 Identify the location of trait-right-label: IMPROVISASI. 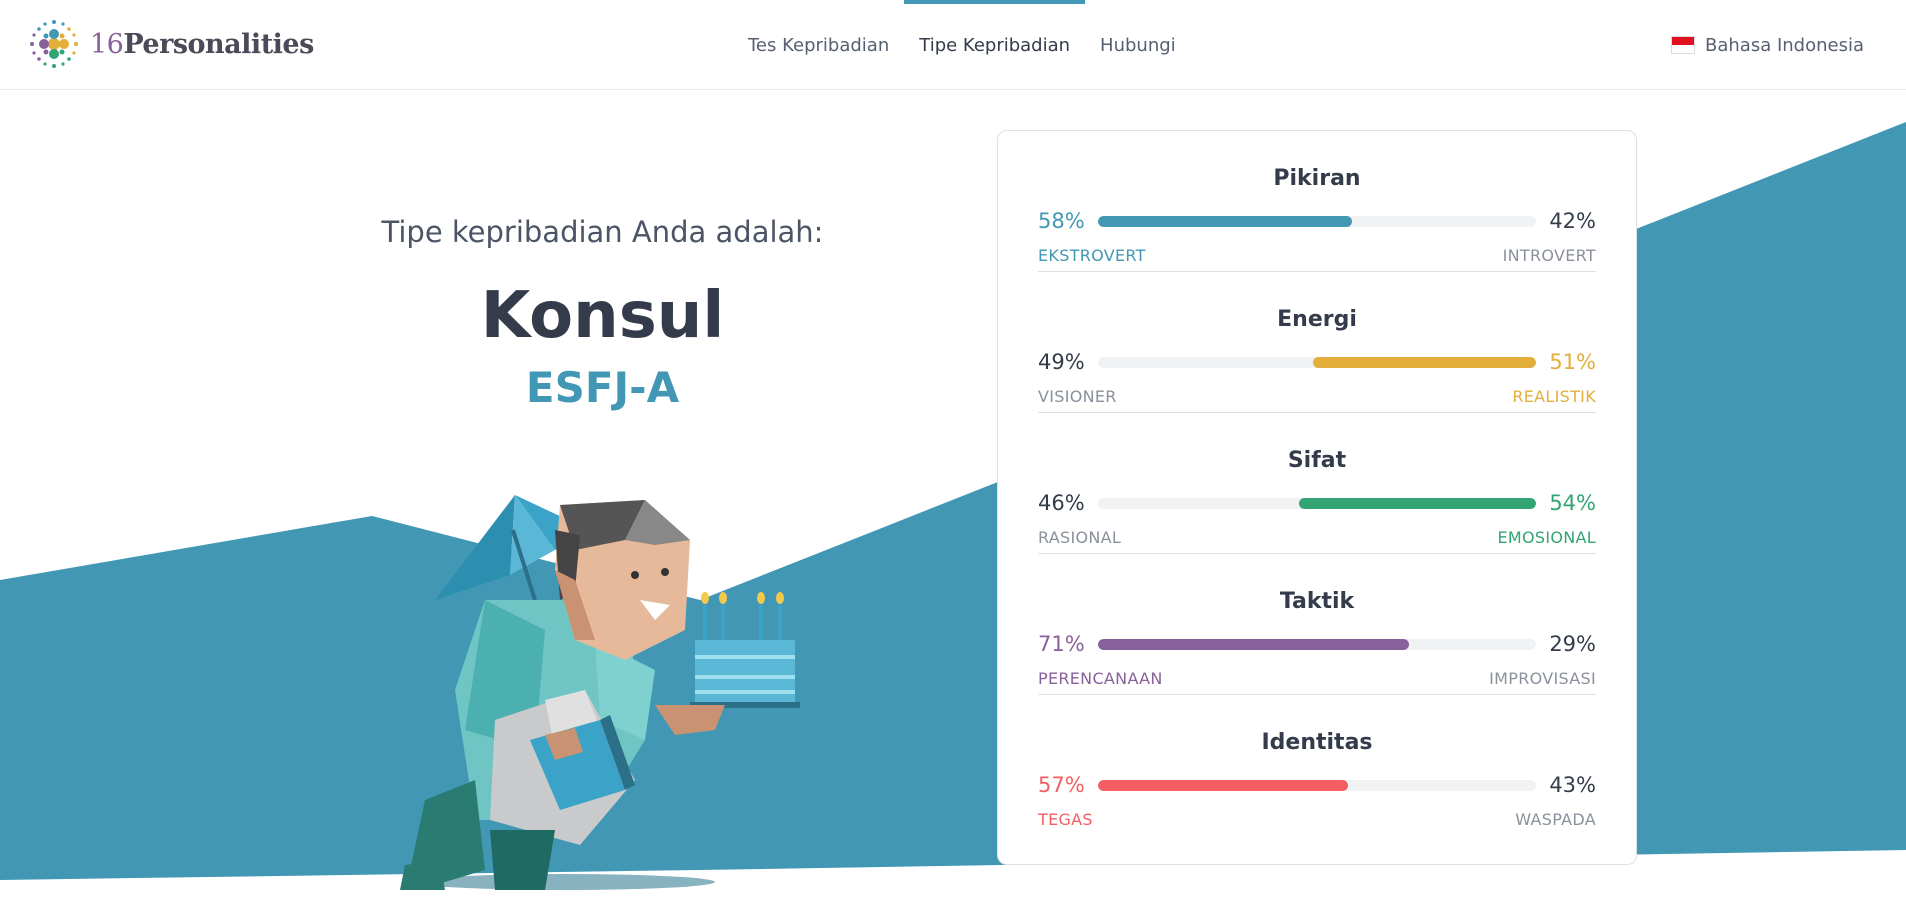
(1542, 678).